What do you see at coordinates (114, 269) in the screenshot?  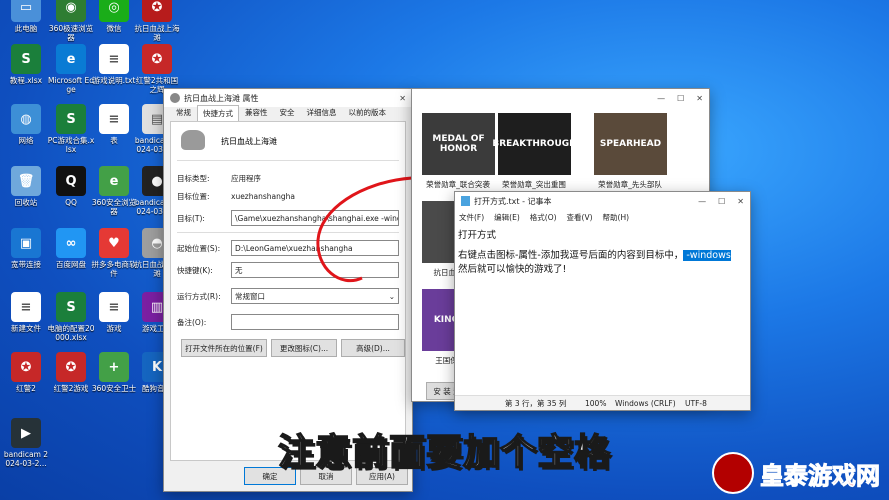 I see `desktop-icon-label: 拼多多电商软件` at bounding box center [114, 269].